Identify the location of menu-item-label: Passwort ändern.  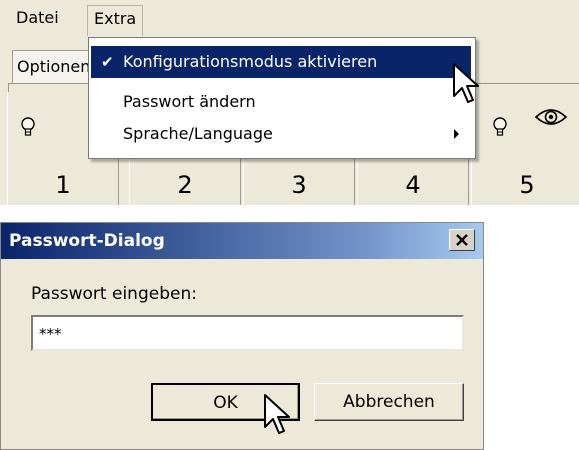
(189, 101).